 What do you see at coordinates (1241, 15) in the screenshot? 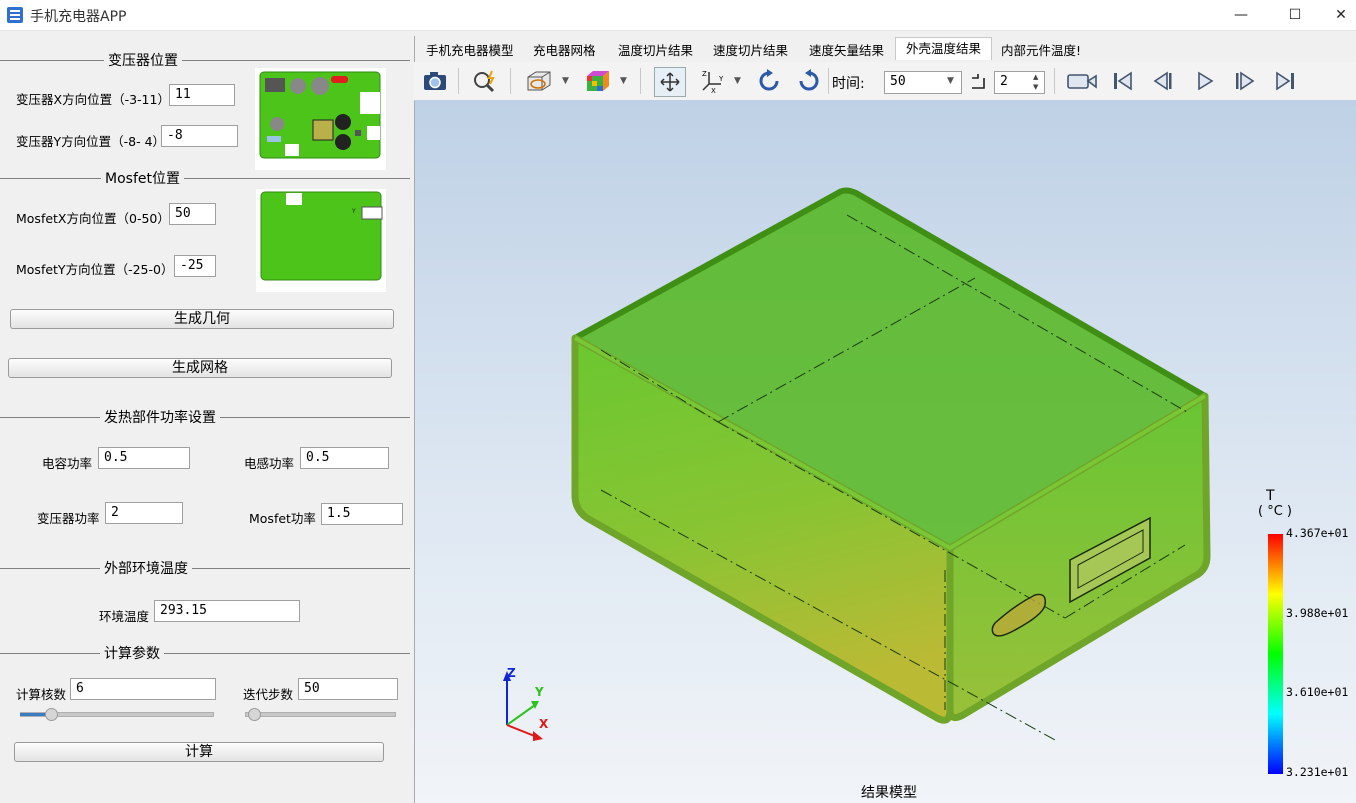
I see `minimize-button: —` at bounding box center [1241, 15].